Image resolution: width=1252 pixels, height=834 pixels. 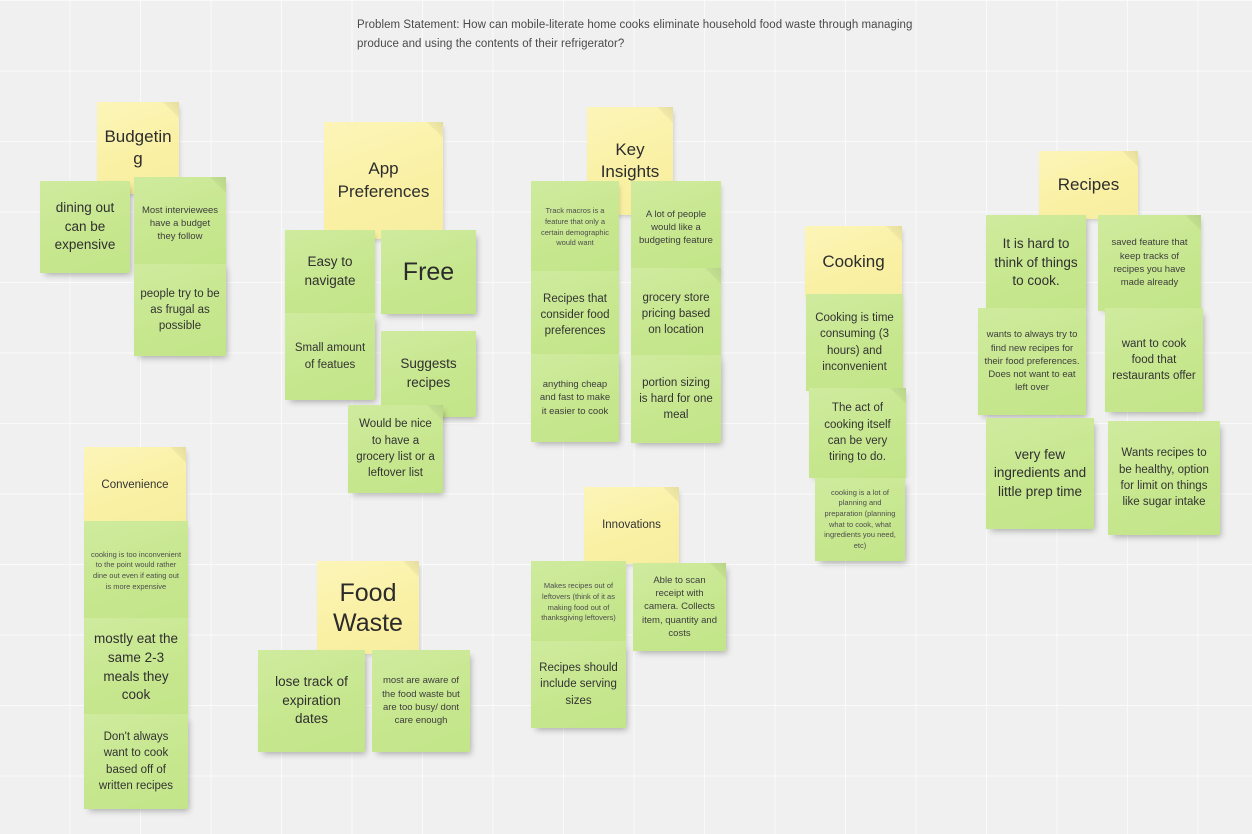 What do you see at coordinates (1036, 263) in the screenshot?
I see `sticky-note: It is hard to think of things to cook.` at bounding box center [1036, 263].